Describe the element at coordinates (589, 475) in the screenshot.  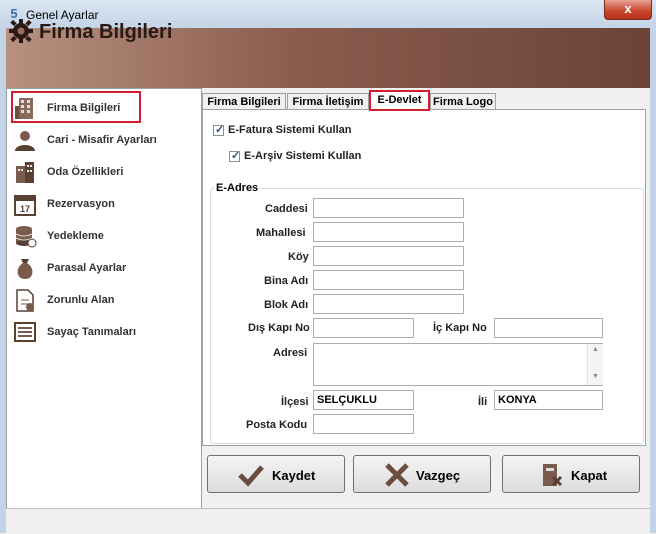
I see `close-button-label: Kapat` at that location.